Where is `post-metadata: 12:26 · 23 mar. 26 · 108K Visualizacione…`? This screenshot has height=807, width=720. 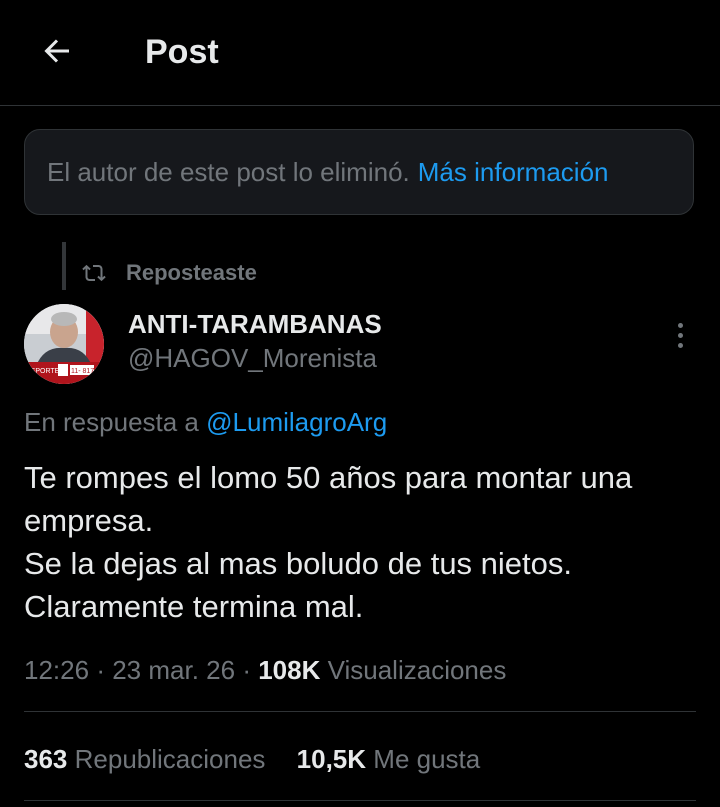 post-metadata: 12:26 · 23 mar. 26 · 108K Visualizacione… is located at coordinates (265, 670).